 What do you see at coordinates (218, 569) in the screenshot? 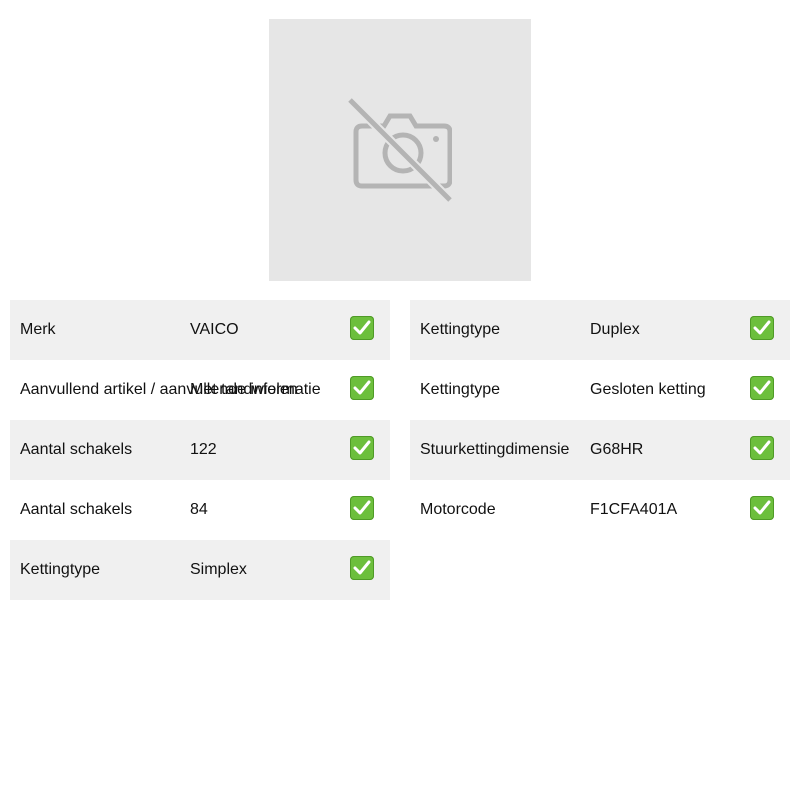
I see `spec-value: Simplex` at bounding box center [218, 569].